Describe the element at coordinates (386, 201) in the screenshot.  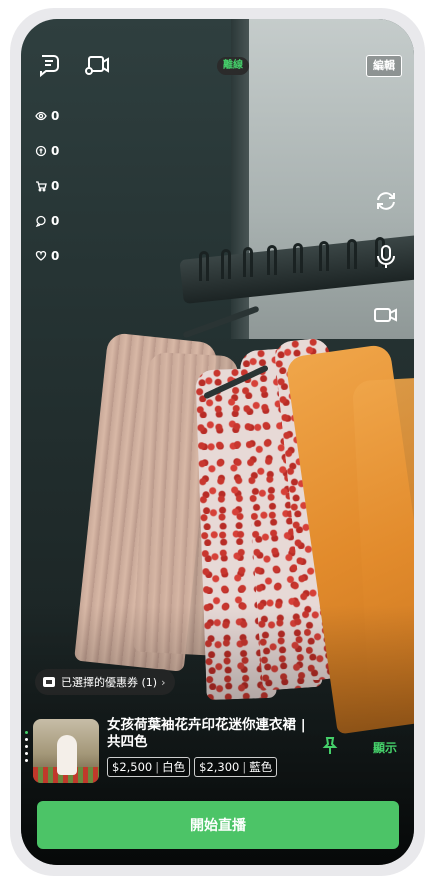
I see `flip-camera-icon` at that location.